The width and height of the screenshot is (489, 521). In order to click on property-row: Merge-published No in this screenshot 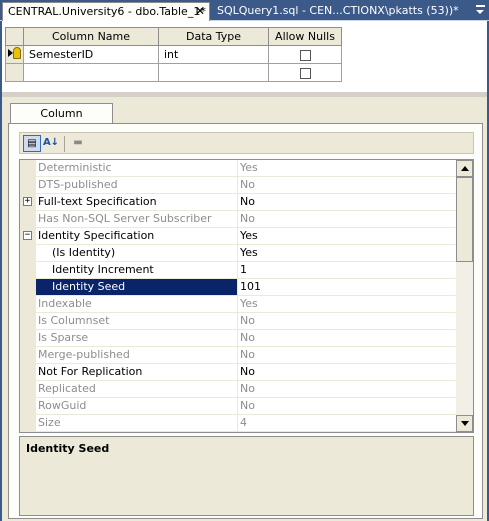, I will do `click(238, 355)`.